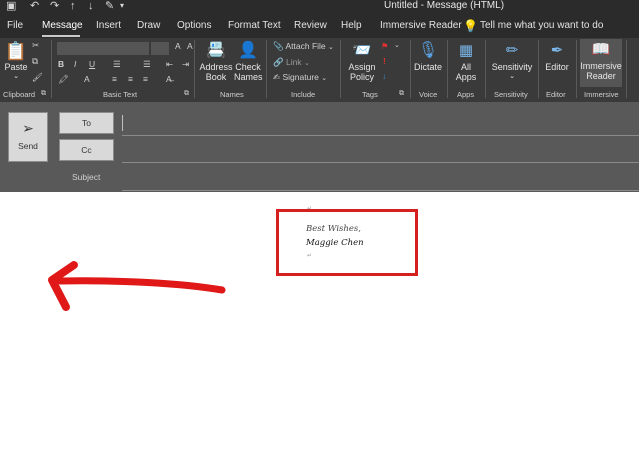 This screenshot has width=639, height=475. I want to click on annotation-arrow, so click(137, 286).